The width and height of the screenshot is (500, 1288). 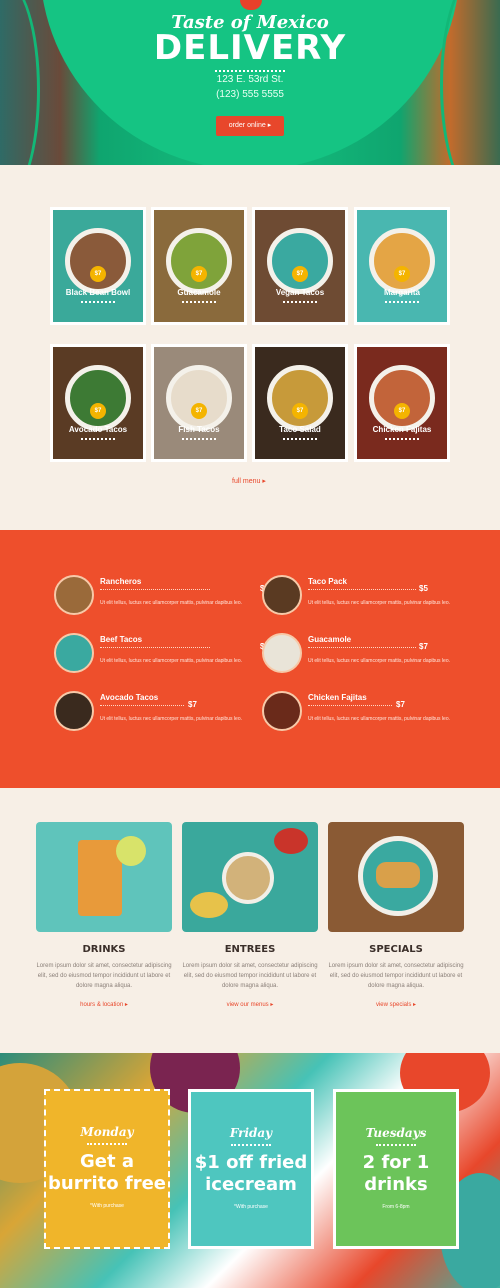 I want to click on menu-item-price: $5, so click(x=423, y=588).